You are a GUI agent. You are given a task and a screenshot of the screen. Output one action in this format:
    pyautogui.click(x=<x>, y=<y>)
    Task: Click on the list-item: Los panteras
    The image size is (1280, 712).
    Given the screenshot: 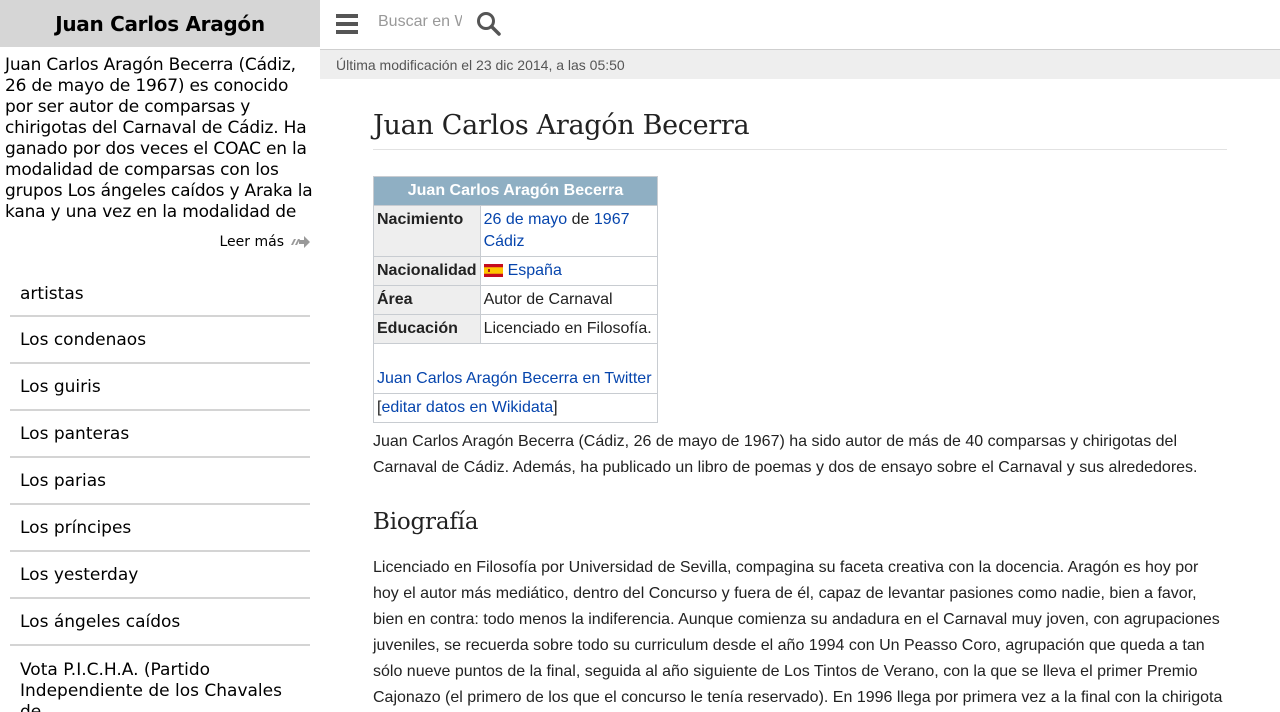 What is the action you would take?
    pyautogui.click(x=160, y=434)
    